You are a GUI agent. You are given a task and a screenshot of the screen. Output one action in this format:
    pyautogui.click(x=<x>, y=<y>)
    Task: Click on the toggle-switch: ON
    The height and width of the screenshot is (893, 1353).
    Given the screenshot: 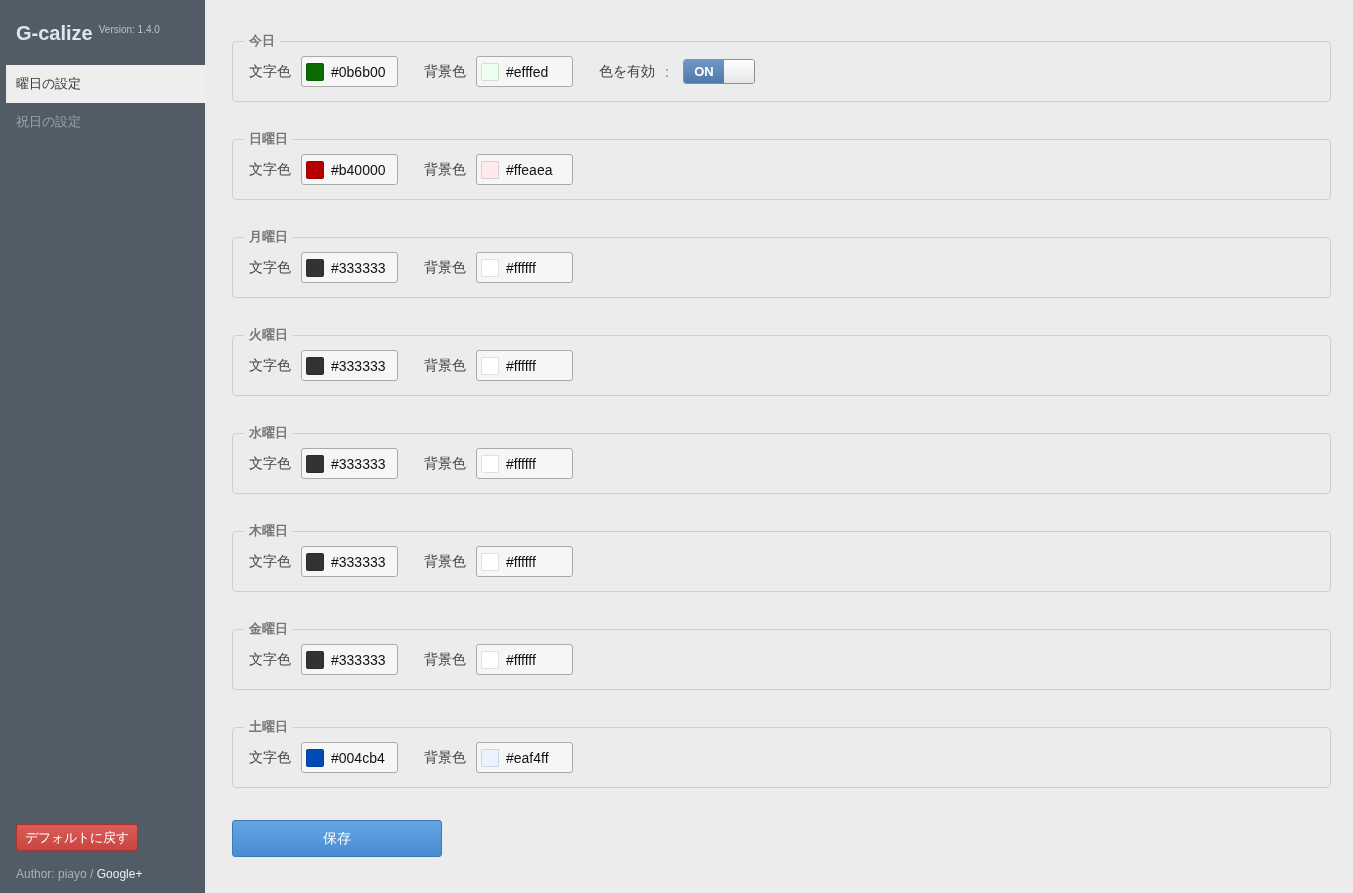 What is the action you would take?
    pyautogui.click(x=718, y=71)
    